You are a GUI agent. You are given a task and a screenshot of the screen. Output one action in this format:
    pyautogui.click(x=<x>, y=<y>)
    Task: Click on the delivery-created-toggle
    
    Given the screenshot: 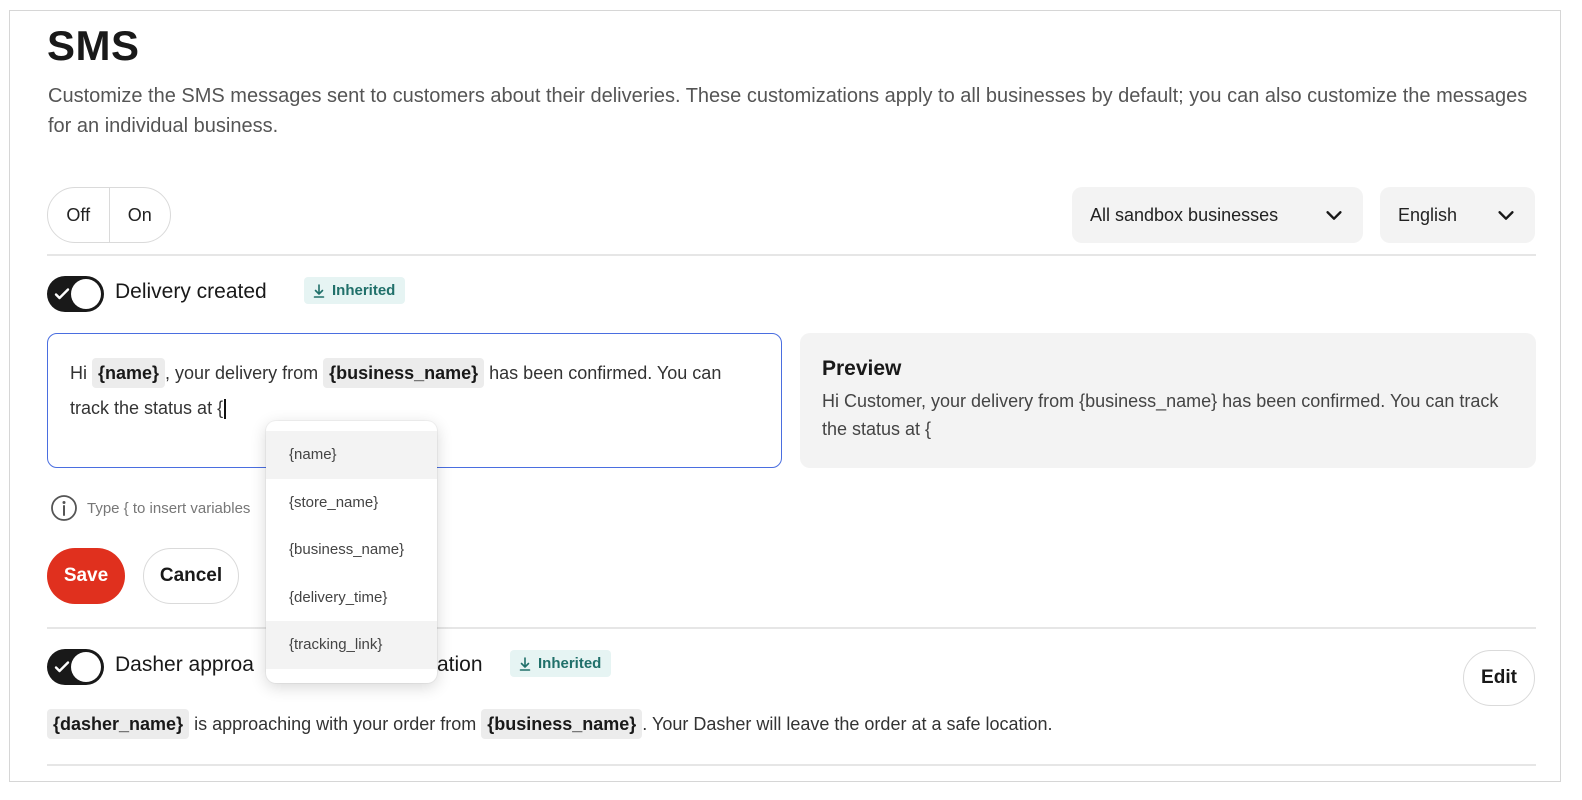 What is the action you would take?
    pyautogui.click(x=75, y=294)
    